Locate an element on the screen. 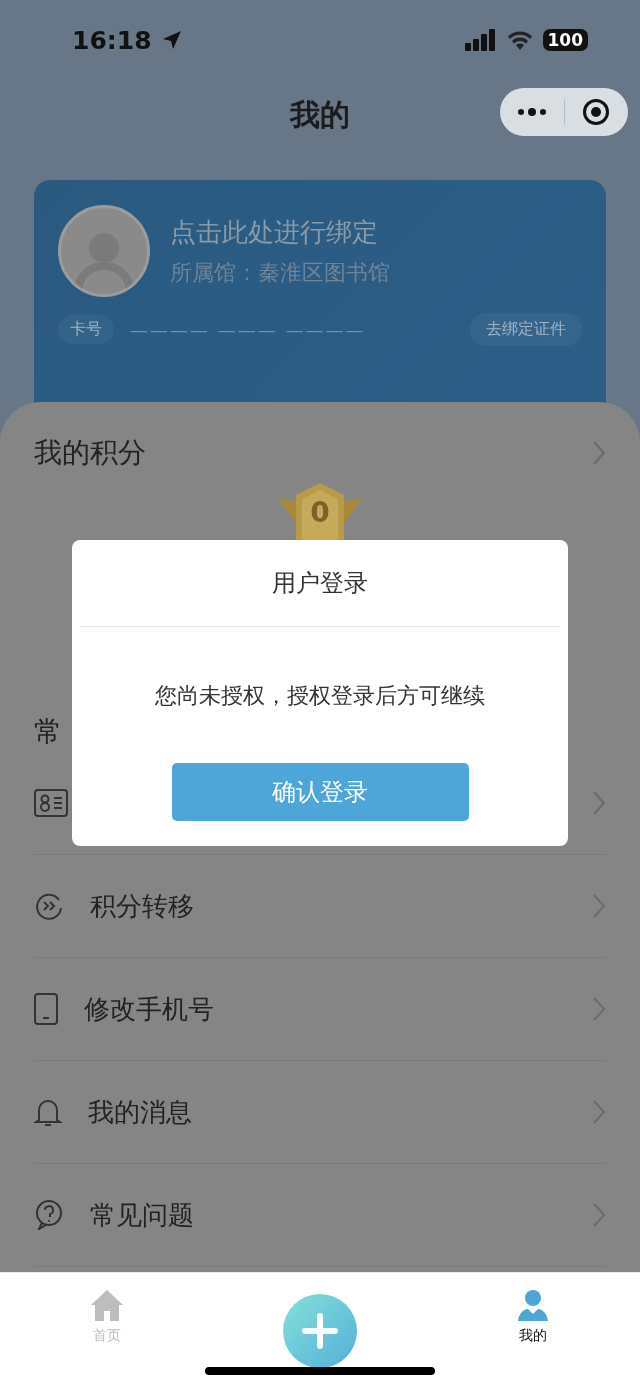 This screenshot has width=640, height=1387. help-icon is located at coordinates (49, 1215).